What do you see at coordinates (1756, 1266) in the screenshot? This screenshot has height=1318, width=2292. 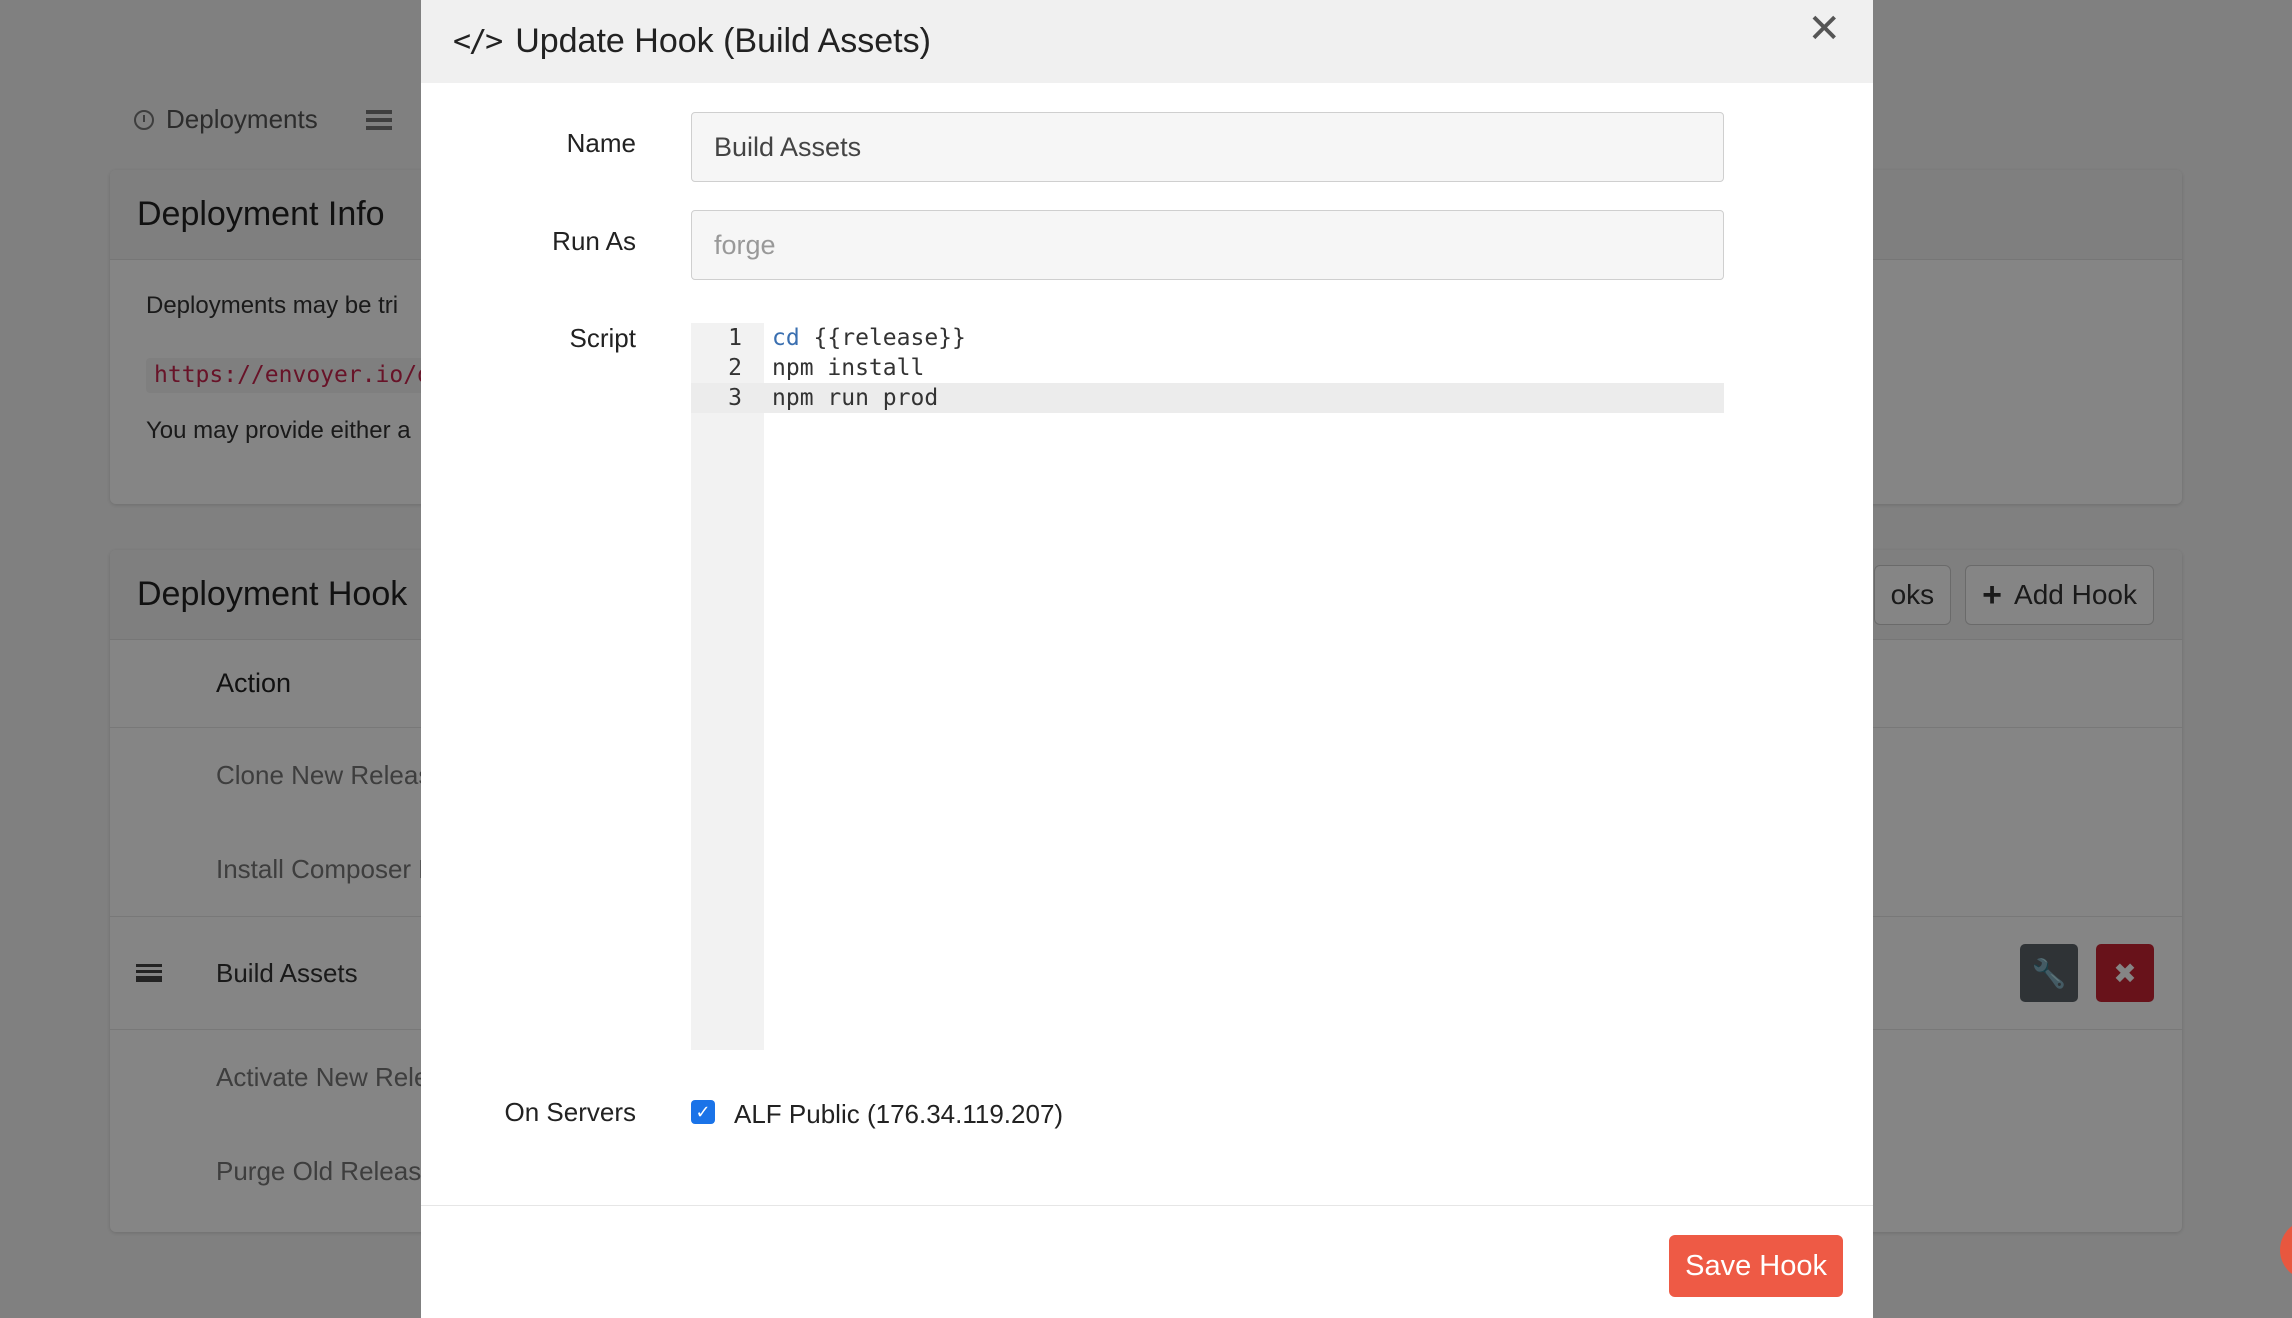 I see `save-hook-button: Save Hook` at bounding box center [1756, 1266].